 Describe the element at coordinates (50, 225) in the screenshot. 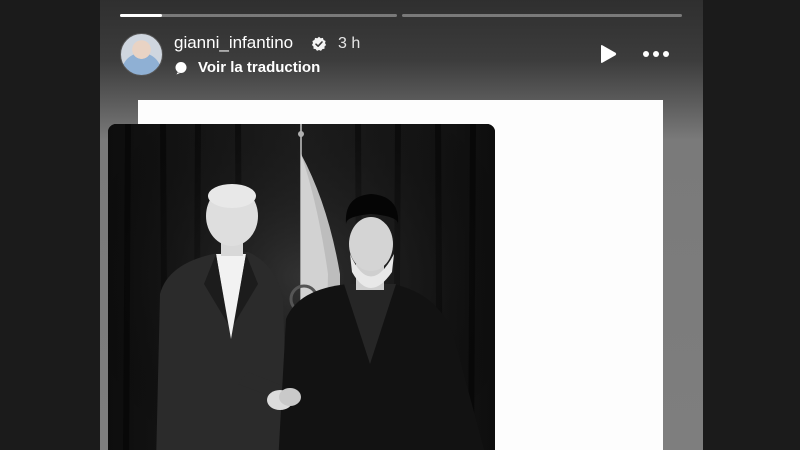

I see `left-backdrop` at that location.